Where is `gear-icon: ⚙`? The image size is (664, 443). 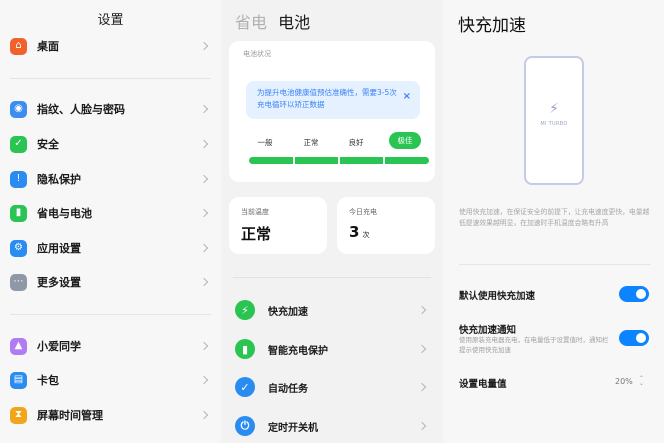 gear-icon: ⚙ is located at coordinates (18, 248).